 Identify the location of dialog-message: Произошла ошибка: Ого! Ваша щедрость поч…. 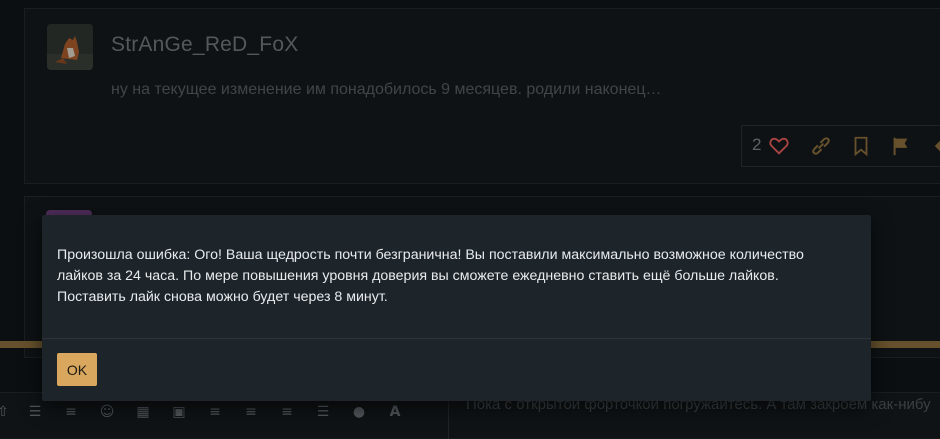
(430, 276).